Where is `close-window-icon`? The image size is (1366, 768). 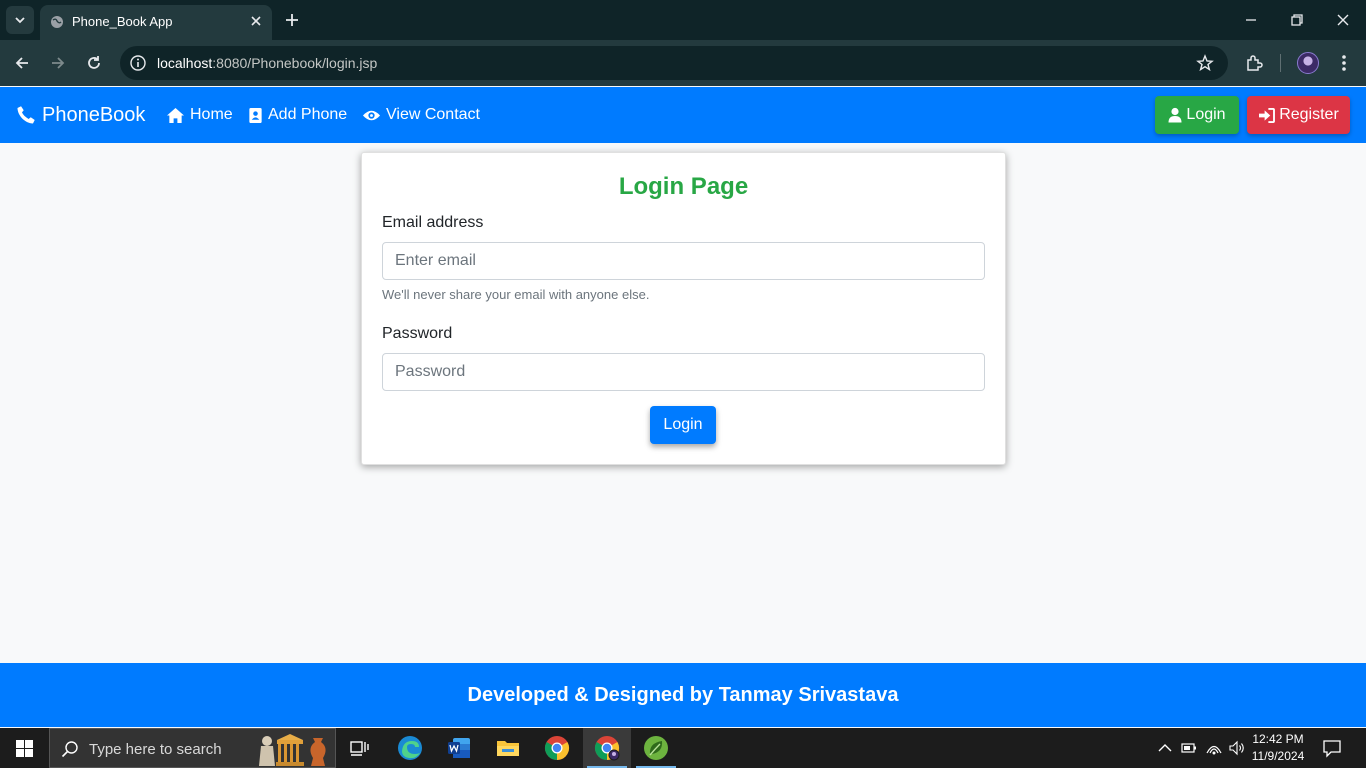
close-window-icon is located at coordinates (1343, 20).